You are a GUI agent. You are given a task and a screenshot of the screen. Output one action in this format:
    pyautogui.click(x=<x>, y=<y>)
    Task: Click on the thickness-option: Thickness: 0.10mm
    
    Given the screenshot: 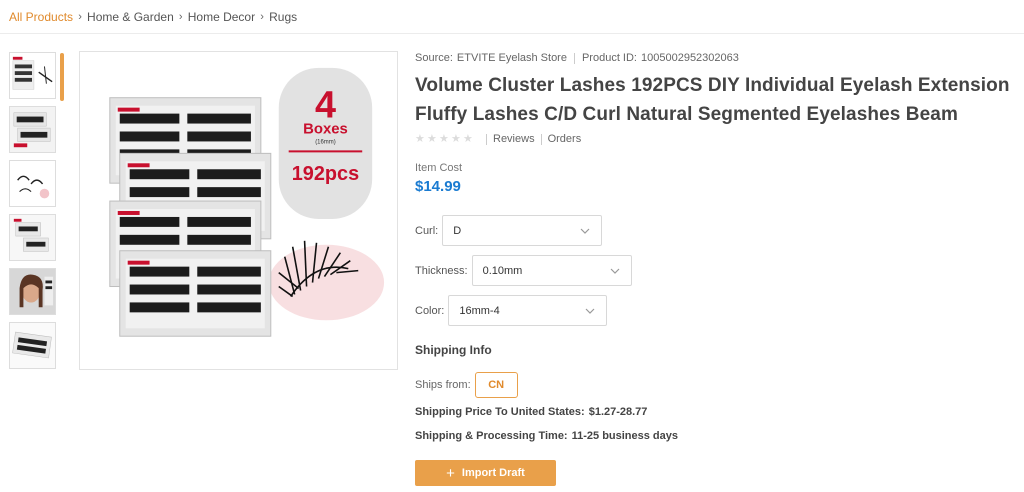 What is the action you would take?
    pyautogui.click(x=523, y=270)
    